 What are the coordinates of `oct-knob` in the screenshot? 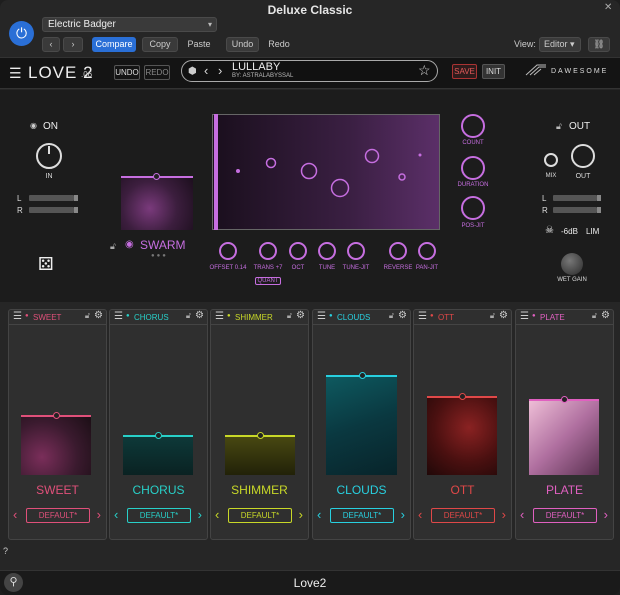 It's located at (298, 251).